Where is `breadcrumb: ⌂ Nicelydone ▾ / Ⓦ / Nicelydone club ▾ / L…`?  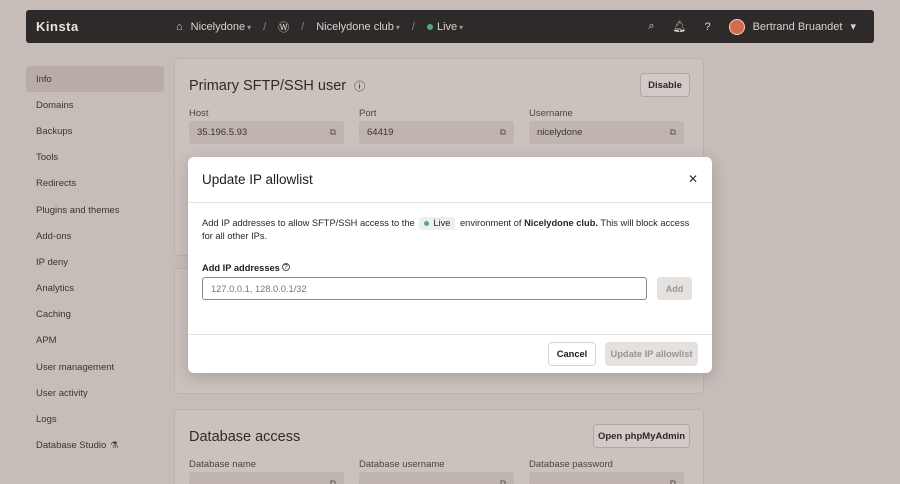
breadcrumb: ⌂ Nicelydone ▾ / Ⓦ / Nicelydone club ▾ / L… is located at coordinates (319, 27).